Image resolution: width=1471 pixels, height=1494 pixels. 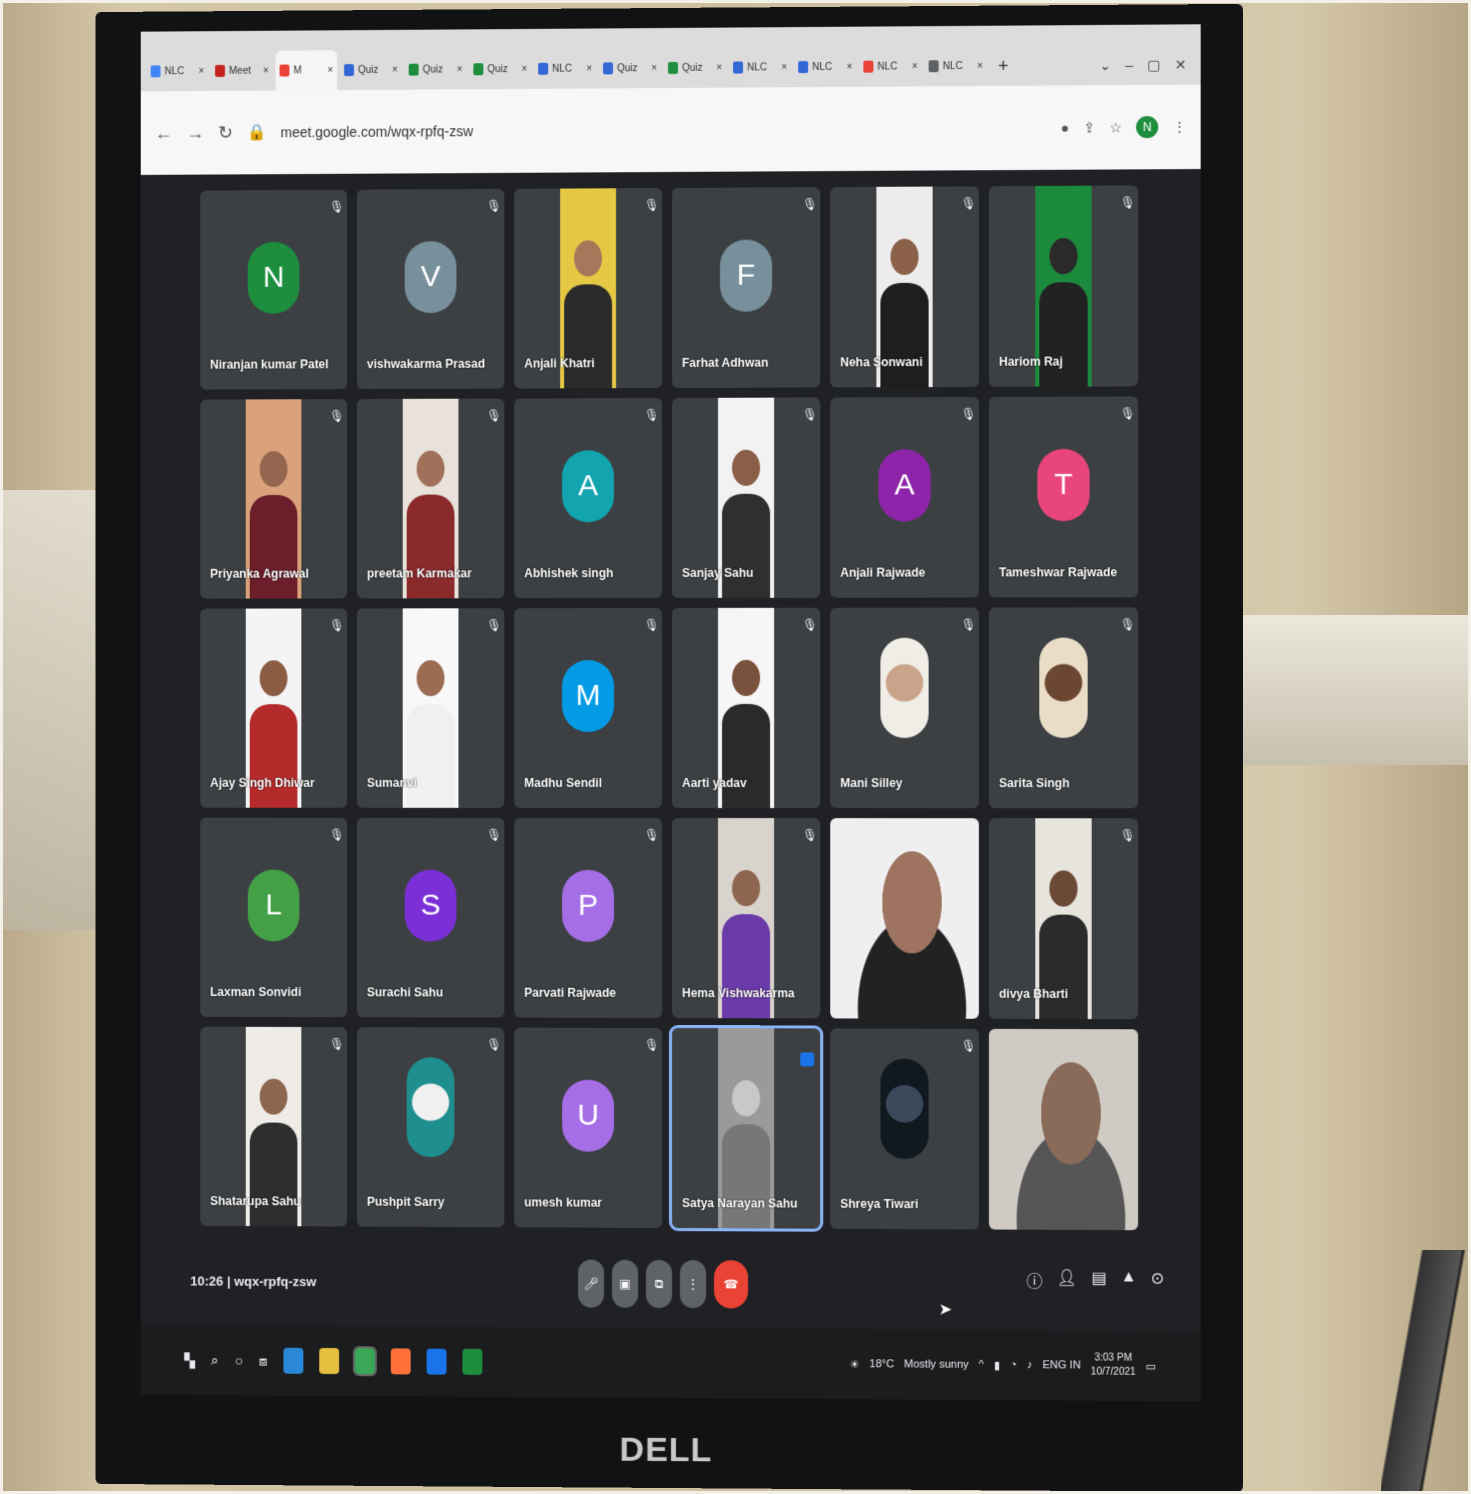 What do you see at coordinates (904, 497) in the screenshot?
I see `participant-tile: A 🎙︎ Anjali Rajwade` at bounding box center [904, 497].